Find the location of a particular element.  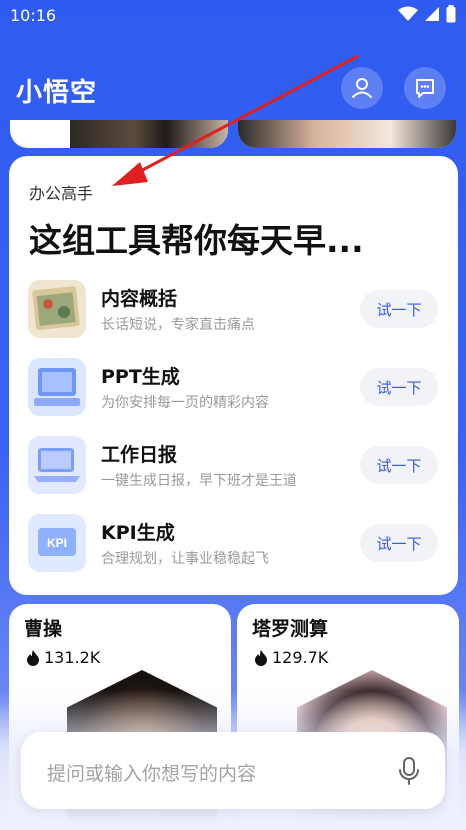

microphone-icon is located at coordinates (409, 771).